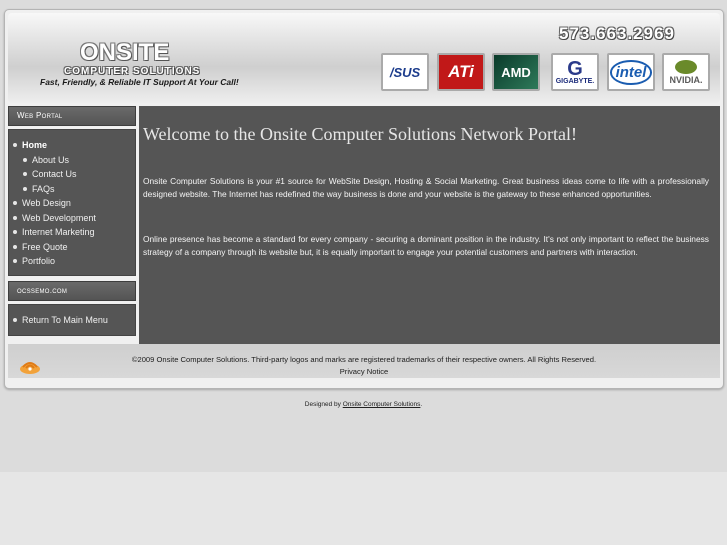  What do you see at coordinates (39, 189) in the screenshot?
I see `menu-item-faqs: FAQs` at bounding box center [39, 189].